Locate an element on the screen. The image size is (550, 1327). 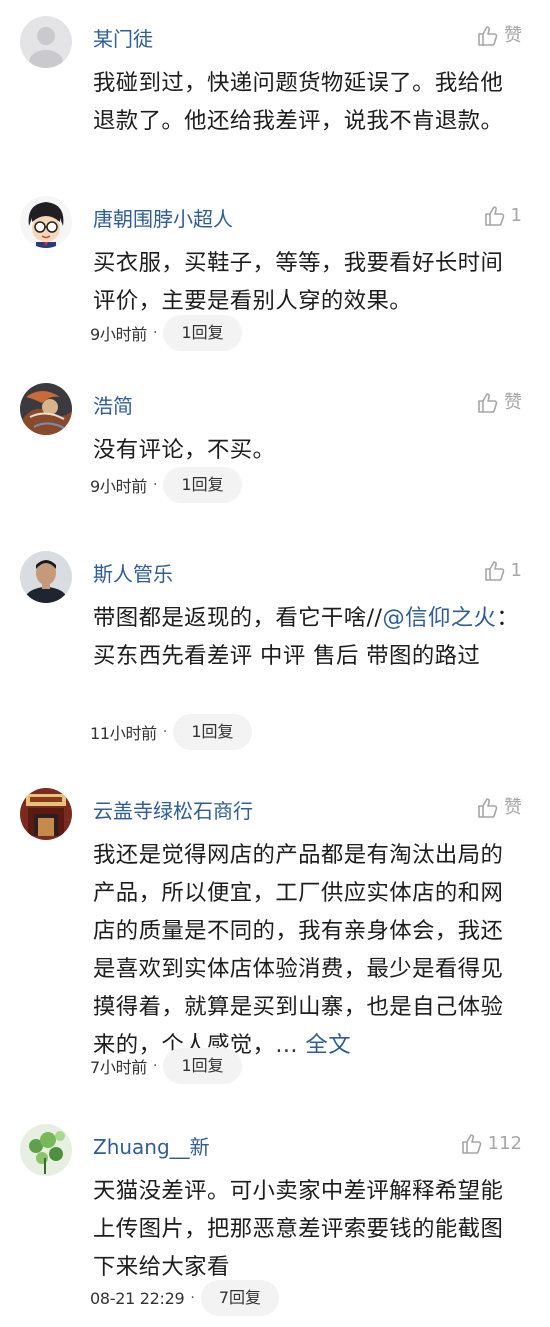
username: 斯人管乐 is located at coordinates (133, 574).